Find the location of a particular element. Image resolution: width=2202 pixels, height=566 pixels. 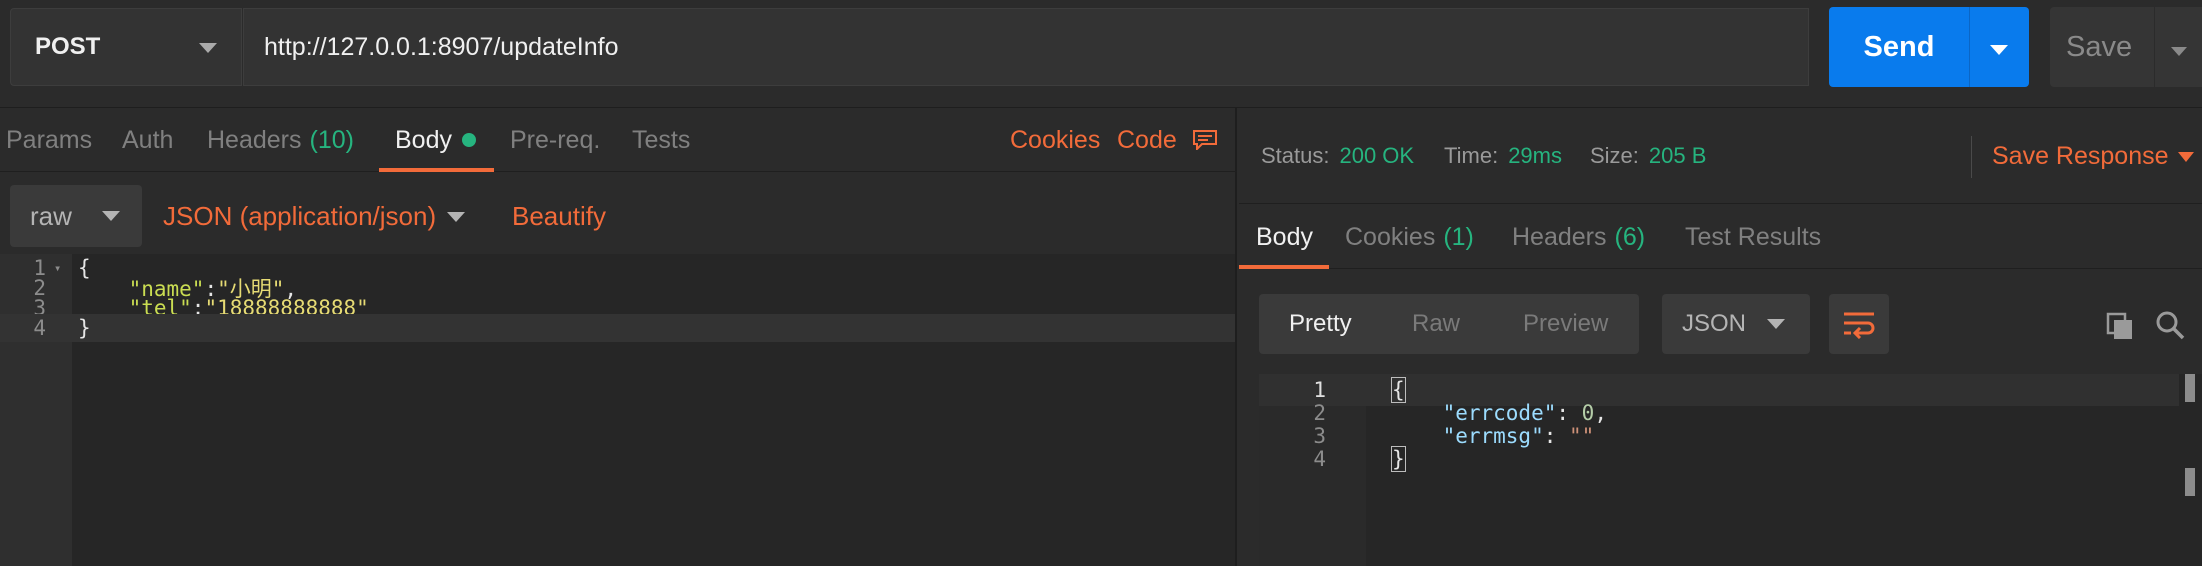

response-format-select: JSON is located at coordinates (1736, 324).